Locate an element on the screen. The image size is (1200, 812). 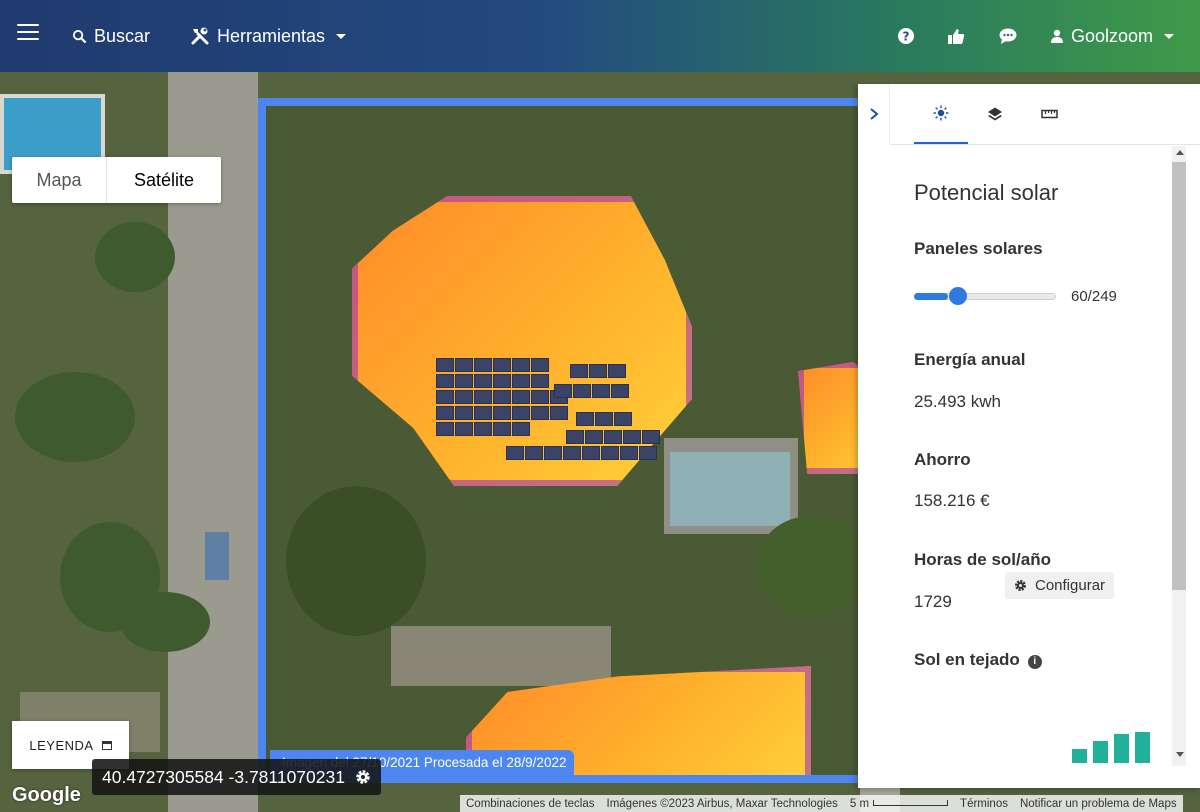
tab-solar is located at coordinates (941, 114).